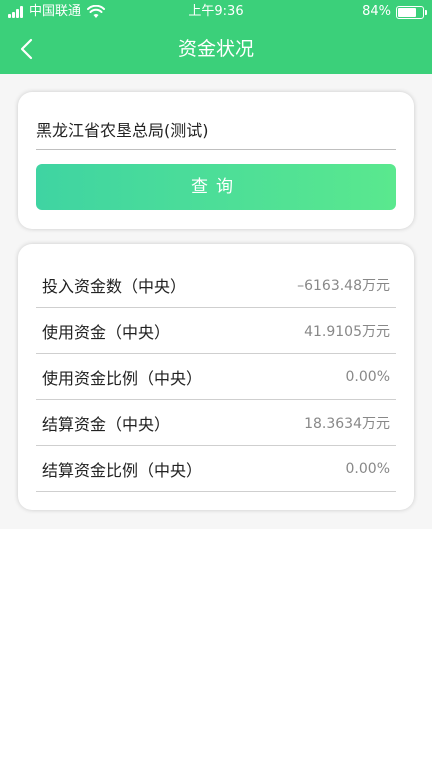 This screenshot has height=768, width=432. Describe the element at coordinates (347, 331) in the screenshot. I see `row-value: 41.9105万元` at that location.